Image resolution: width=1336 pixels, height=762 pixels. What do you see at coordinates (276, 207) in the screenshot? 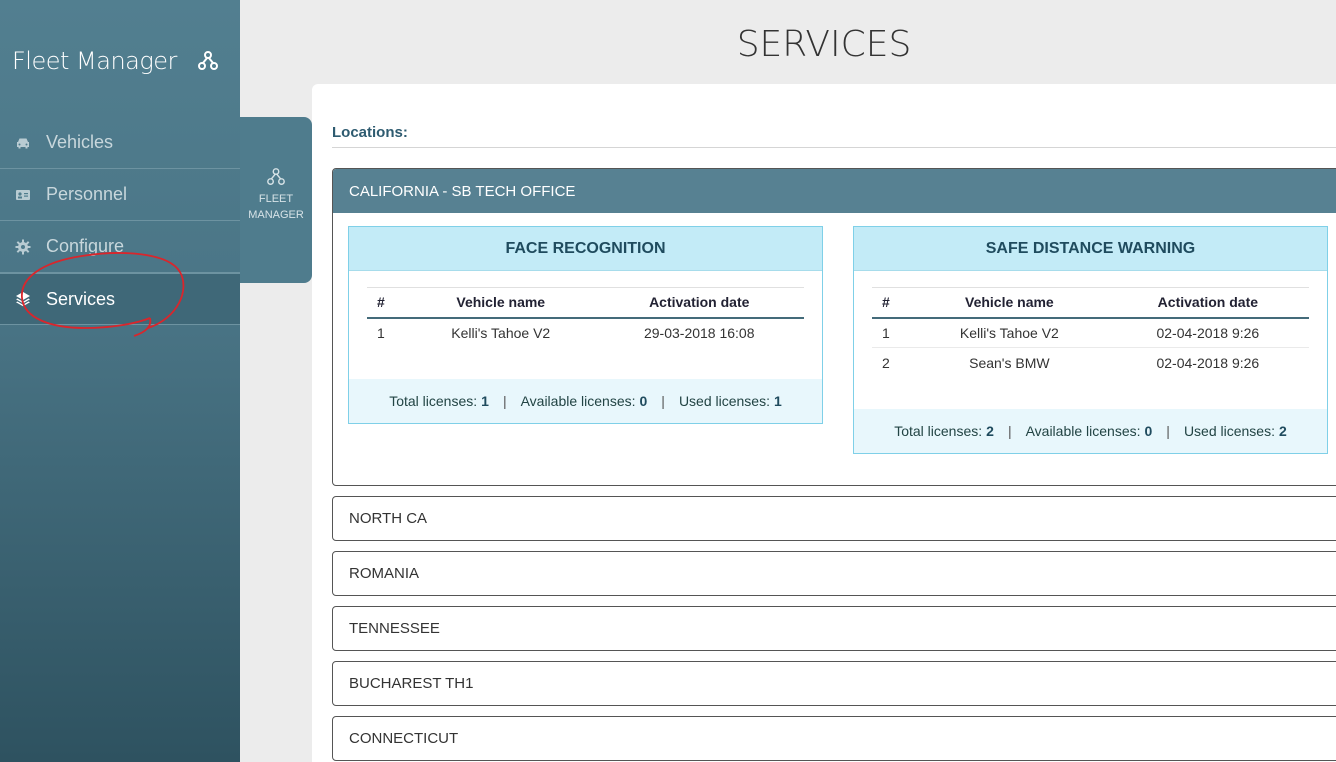
I see `subtab-label: FLEET MANAGER` at bounding box center [276, 207].